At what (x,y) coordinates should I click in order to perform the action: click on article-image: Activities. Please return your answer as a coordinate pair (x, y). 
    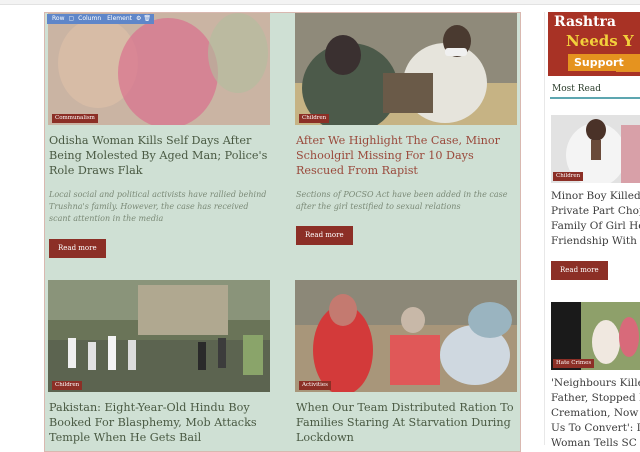
    Looking at the image, I should click on (406, 336).